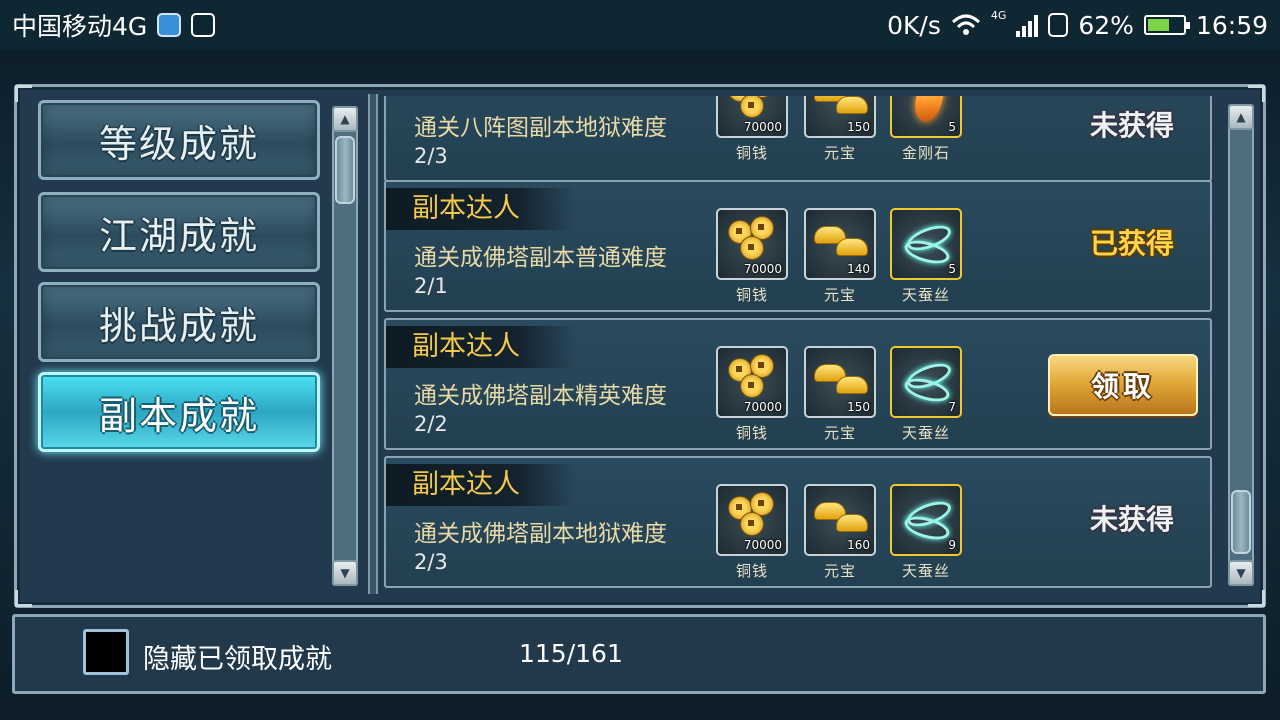  What do you see at coordinates (639, 654) in the screenshot?
I see `bottom-bar: 隐藏已领取成就 115/161` at bounding box center [639, 654].